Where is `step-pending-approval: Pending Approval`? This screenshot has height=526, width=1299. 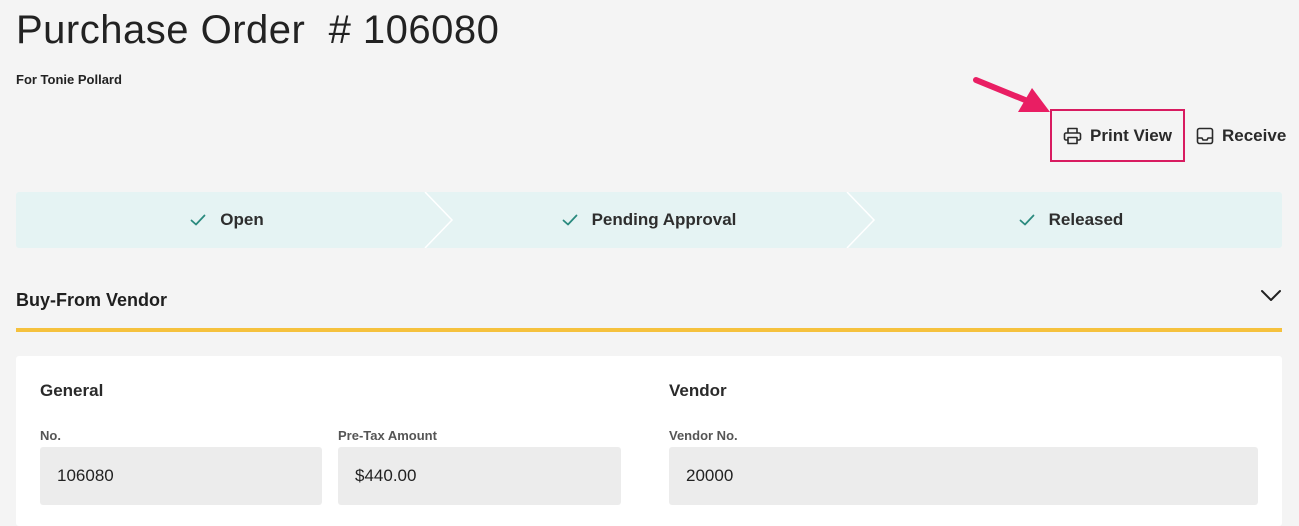
step-pending-approval: Pending Approval is located at coordinates (657, 220).